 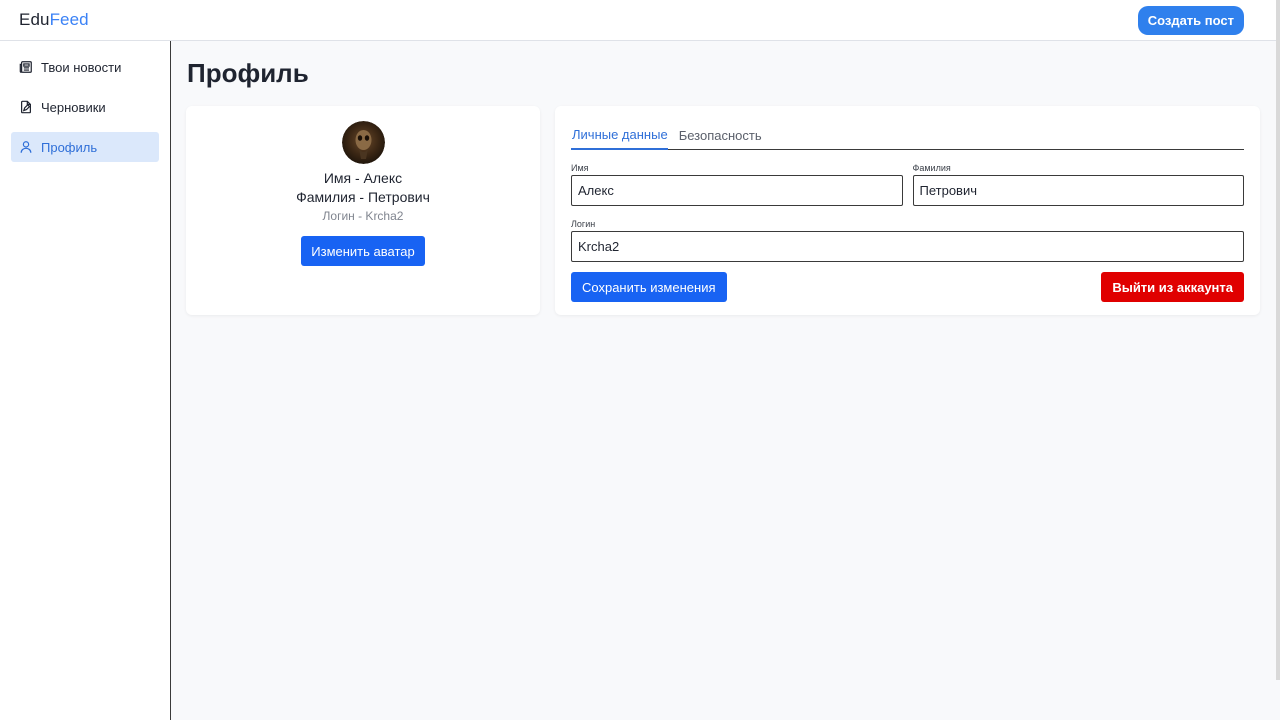 What do you see at coordinates (34, 19) in the screenshot?
I see `logo-text-edu: Edu` at bounding box center [34, 19].